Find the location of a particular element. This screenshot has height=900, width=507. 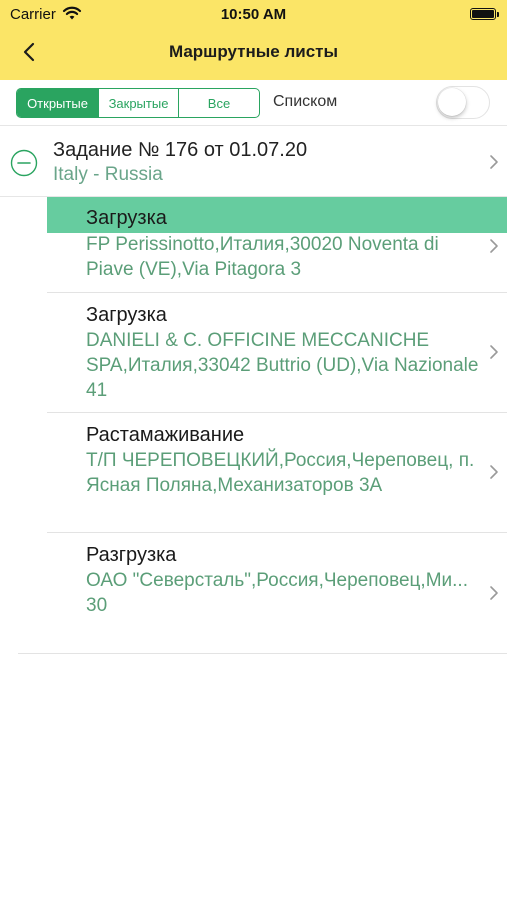

status-time: 10:50 AM is located at coordinates (253, 14).